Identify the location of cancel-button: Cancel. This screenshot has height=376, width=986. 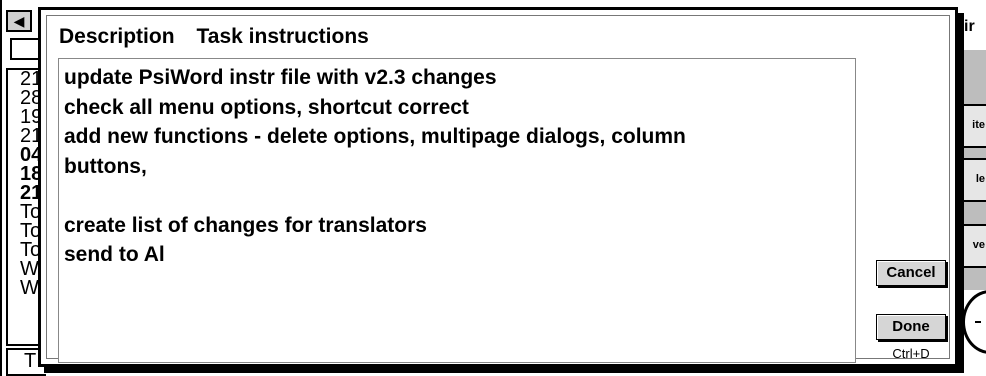
(911, 273).